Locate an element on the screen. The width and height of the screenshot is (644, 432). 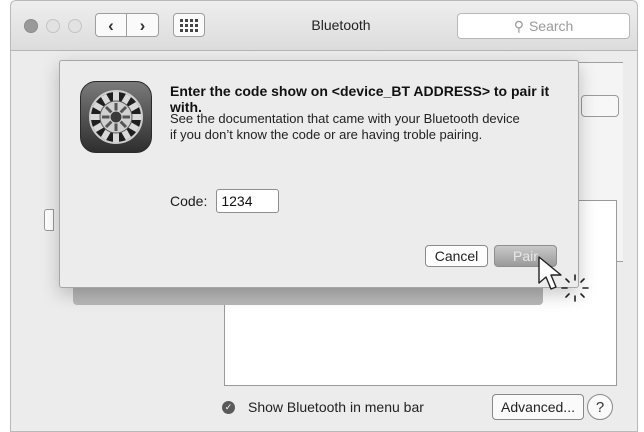
zoom-window-button is located at coordinates (75, 26).